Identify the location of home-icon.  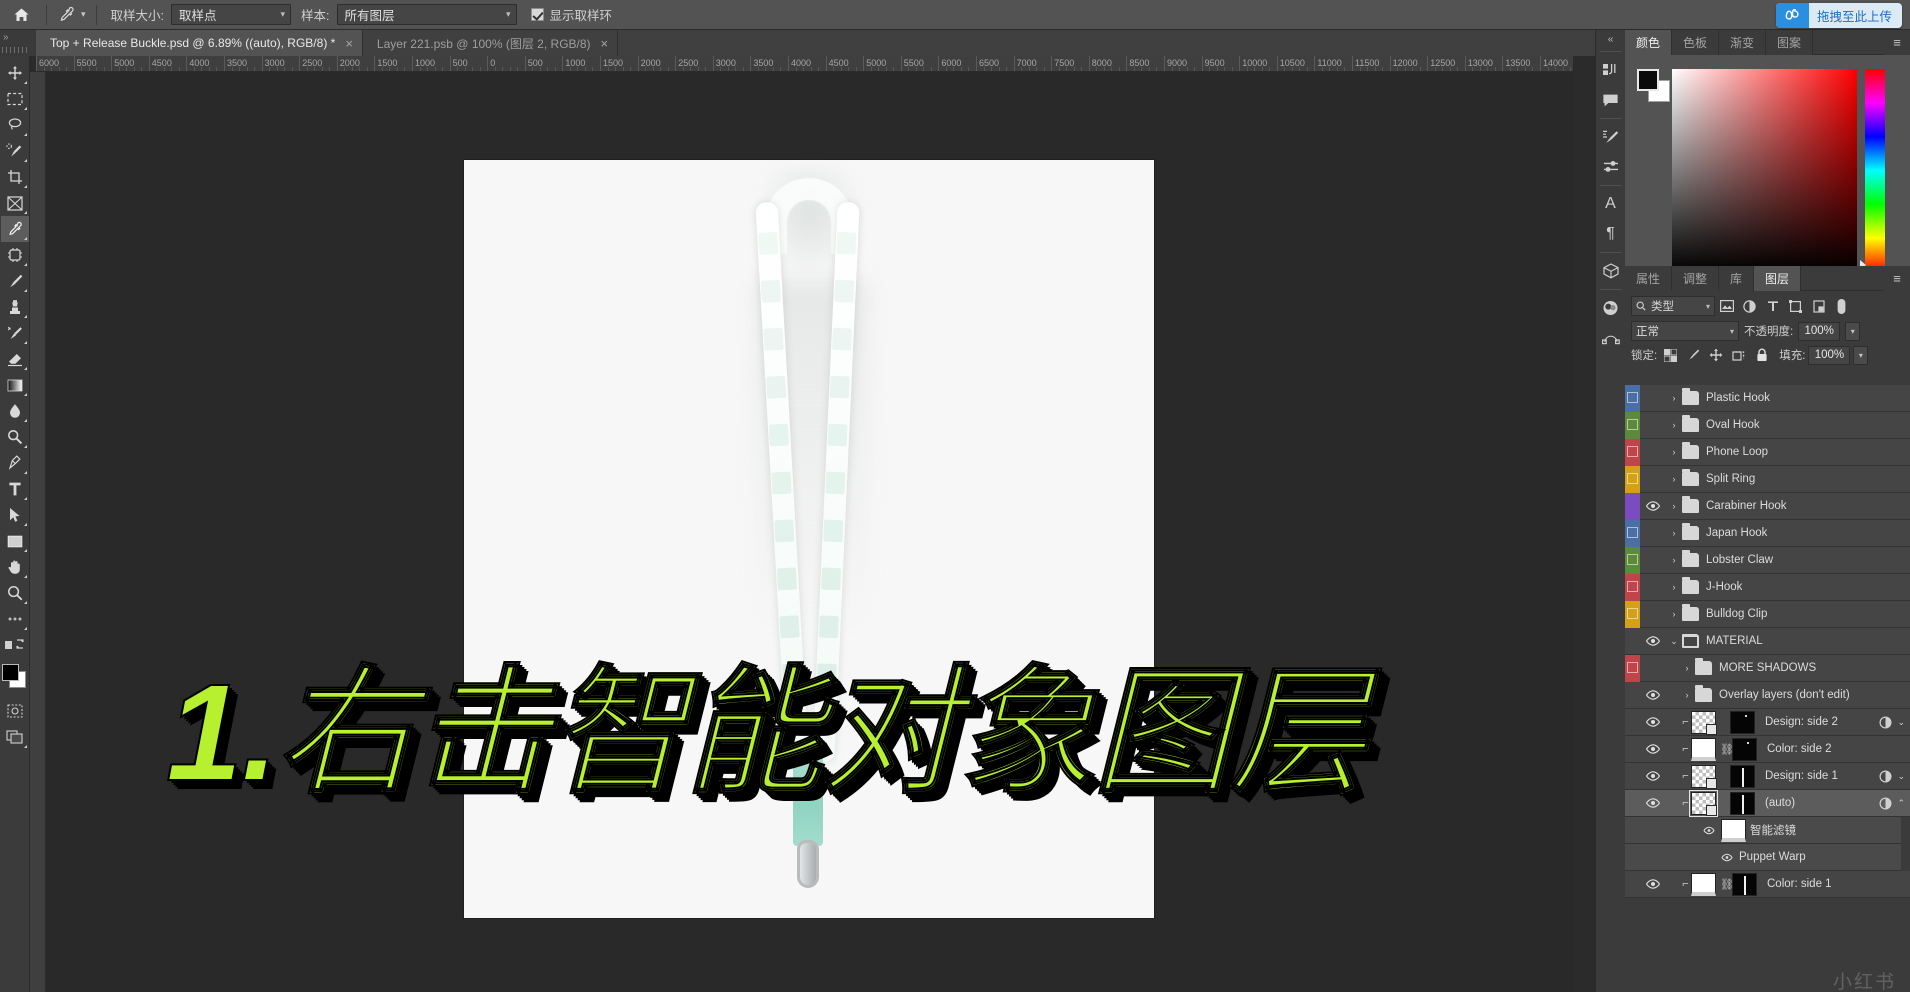
(21, 15).